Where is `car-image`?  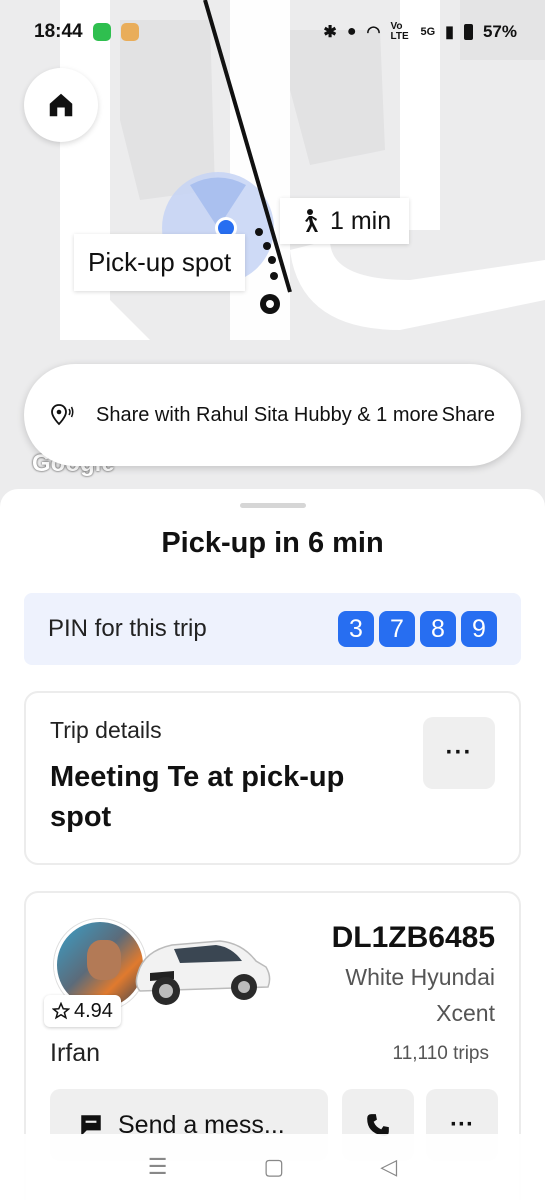 car-image is located at coordinates (203, 972).